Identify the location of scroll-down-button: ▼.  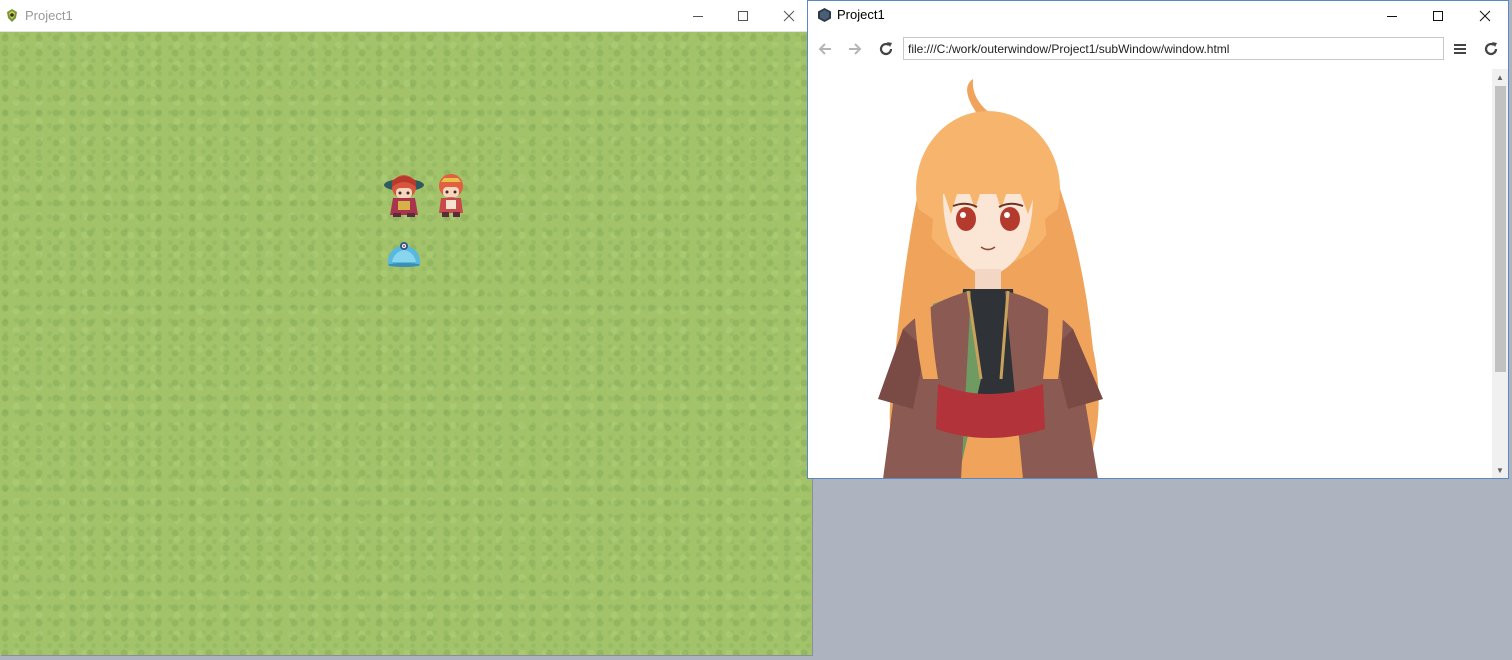
(1500, 470).